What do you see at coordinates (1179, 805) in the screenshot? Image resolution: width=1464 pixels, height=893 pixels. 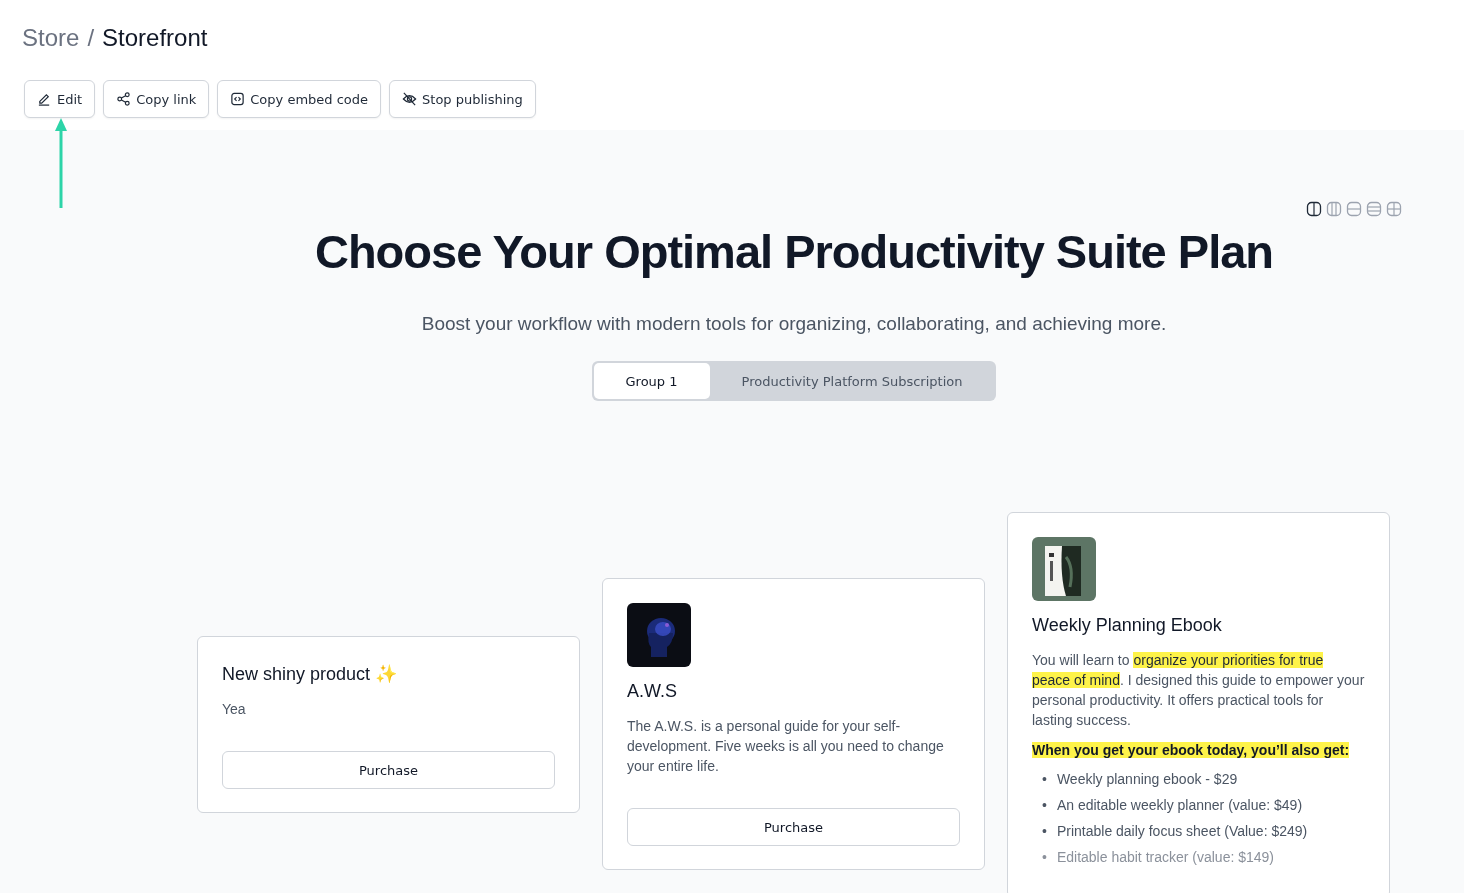 I see `bonus-item: An editable weekly planner (value: $49)` at bounding box center [1179, 805].